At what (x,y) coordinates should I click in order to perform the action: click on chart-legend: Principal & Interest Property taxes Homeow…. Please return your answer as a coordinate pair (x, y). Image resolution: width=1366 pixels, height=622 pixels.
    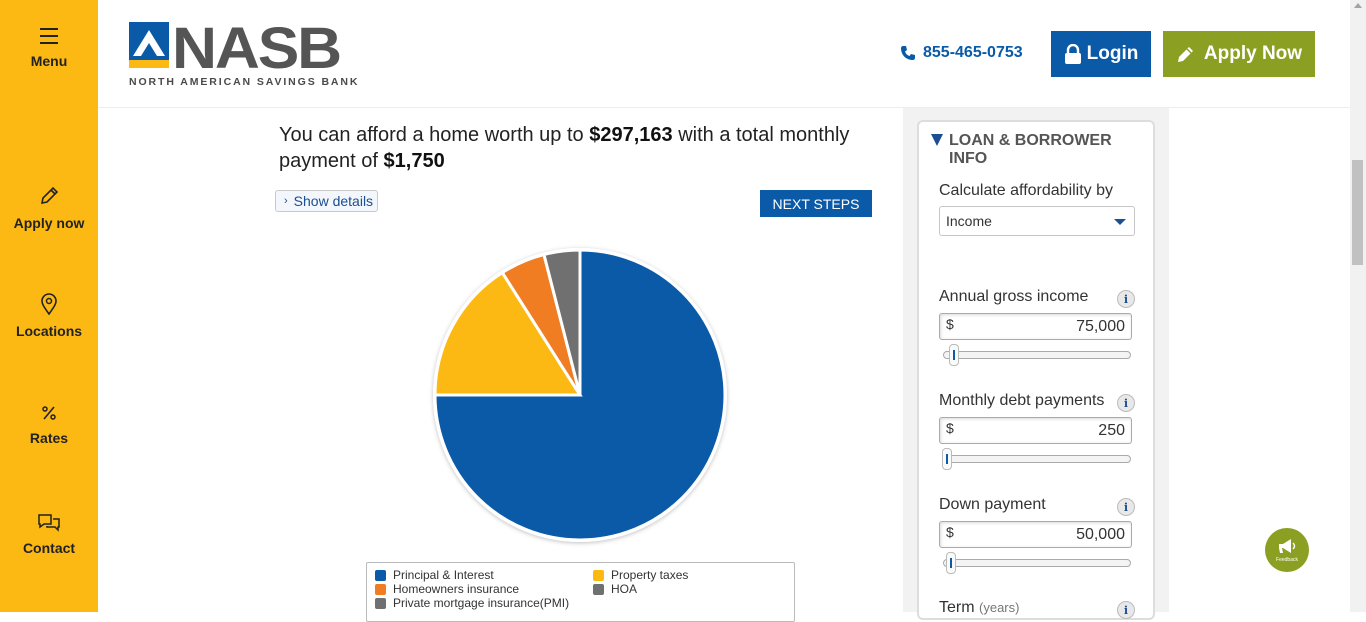
    Looking at the image, I should click on (580, 592).